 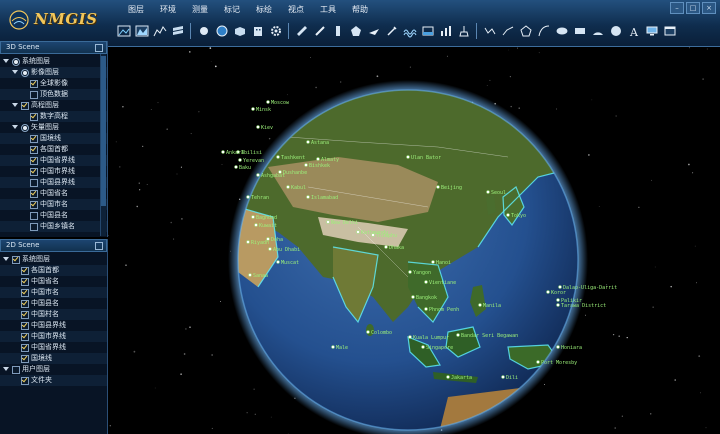 What do you see at coordinates (651, 31) in the screenshot?
I see `screen-icon` at bounding box center [651, 31].